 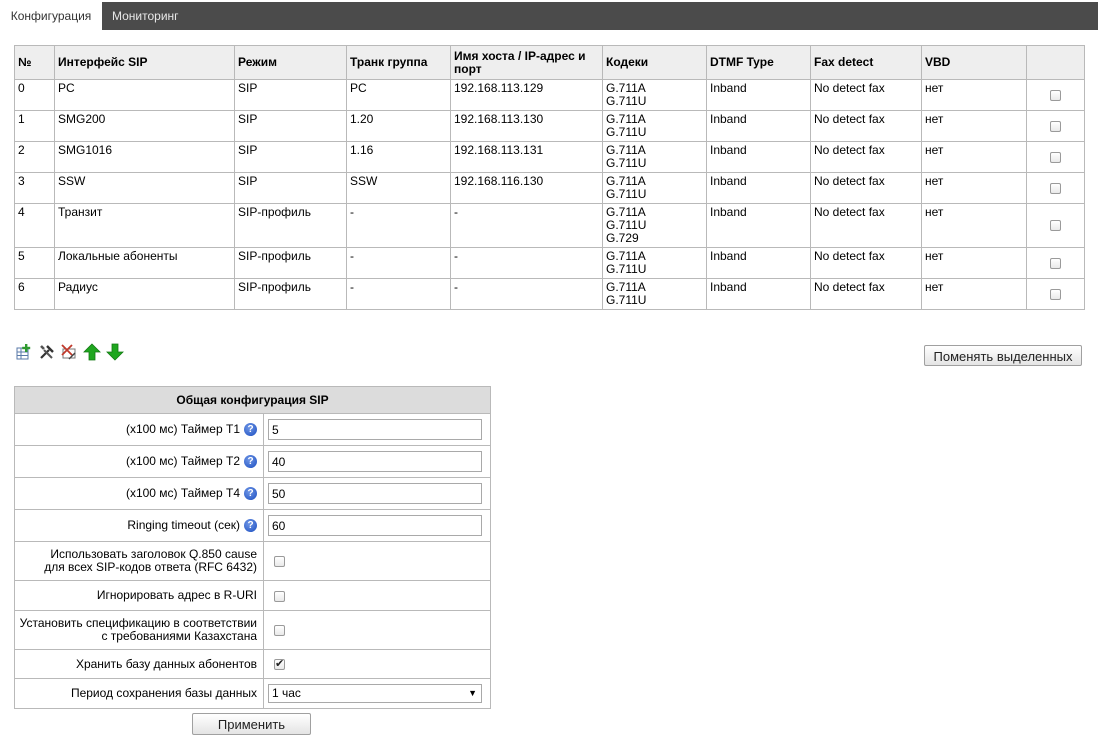 What do you see at coordinates (286, 693) in the screenshot?
I see `save-period-value: 1 час` at bounding box center [286, 693].